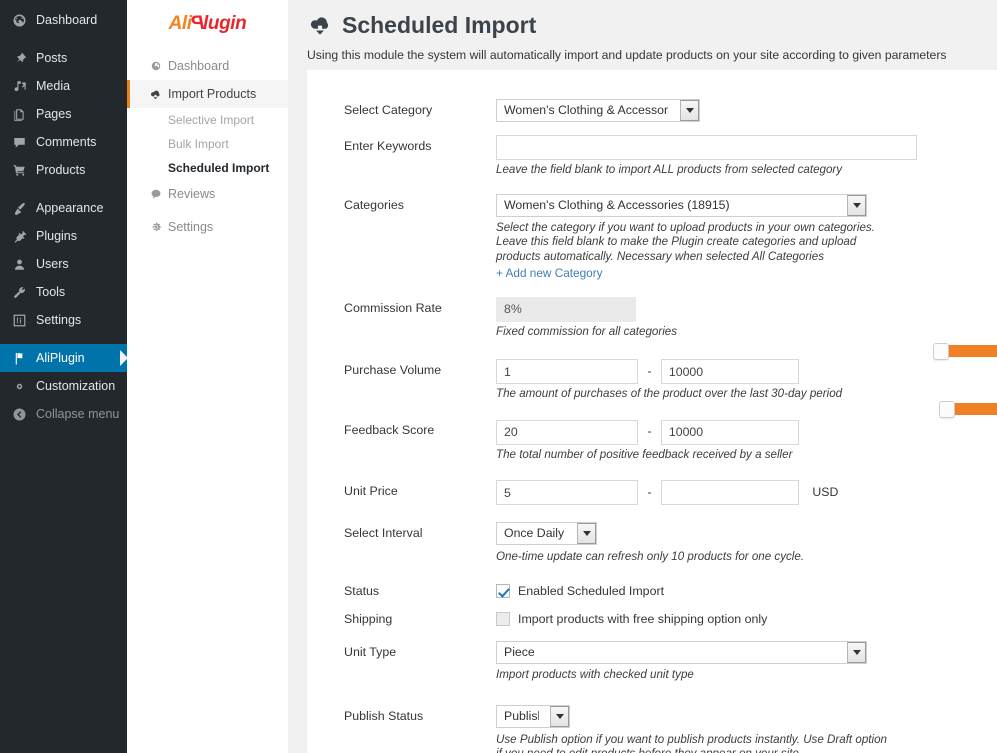 This screenshot has height=753, width=997. I want to click on brush-icon, so click(19, 208).